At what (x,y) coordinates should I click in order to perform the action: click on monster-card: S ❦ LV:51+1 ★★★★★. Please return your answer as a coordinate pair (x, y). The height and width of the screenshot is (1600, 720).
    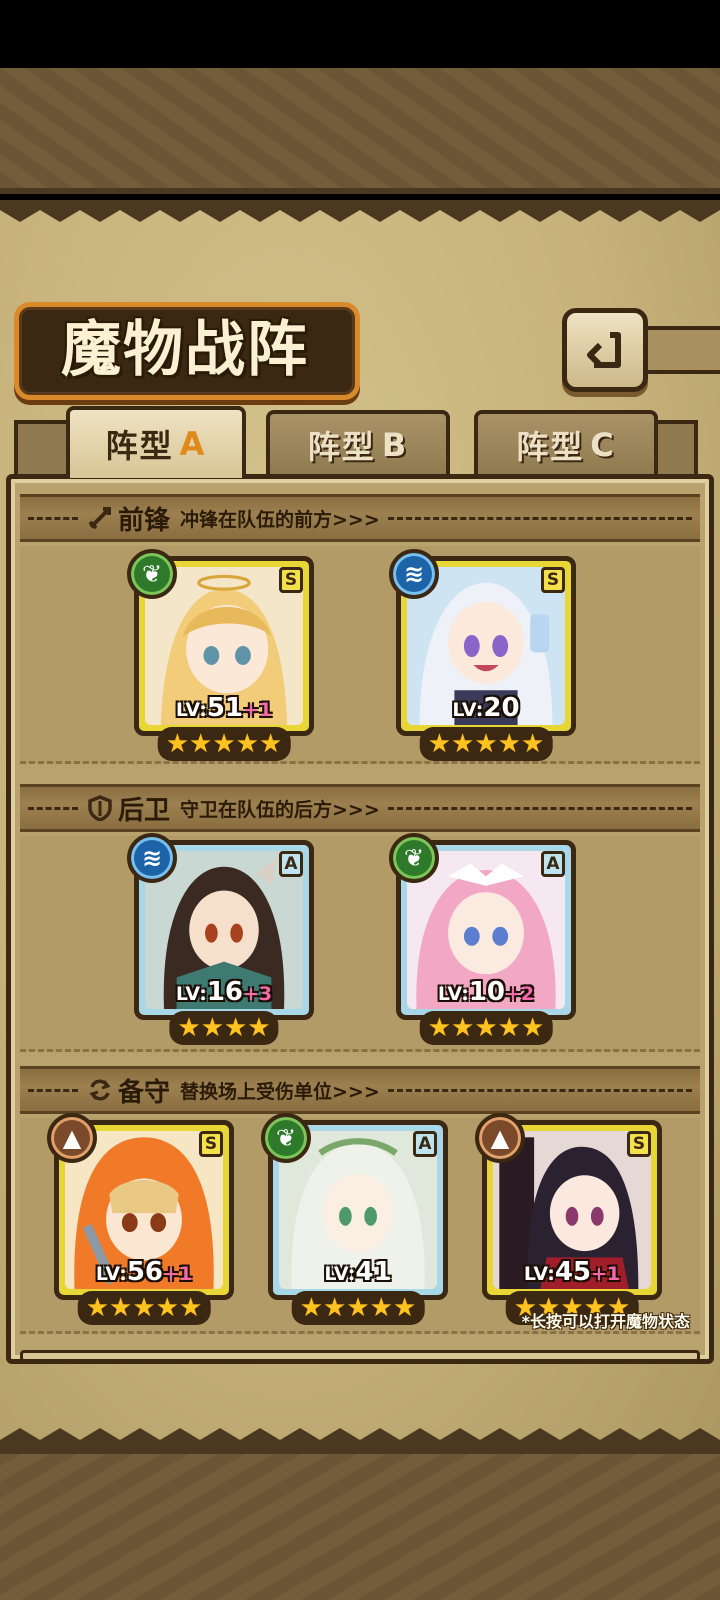
    Looking at the image, I should click on (220, 655).